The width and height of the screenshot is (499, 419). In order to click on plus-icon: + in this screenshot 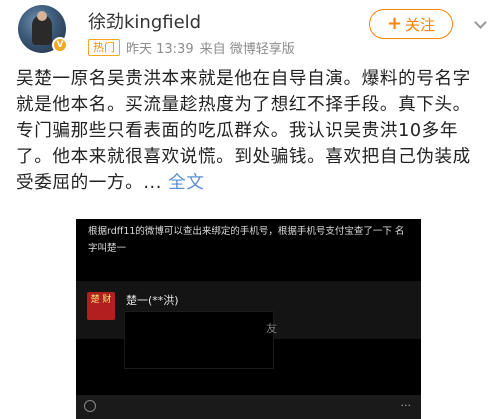, I will do `click(394, 23)`.